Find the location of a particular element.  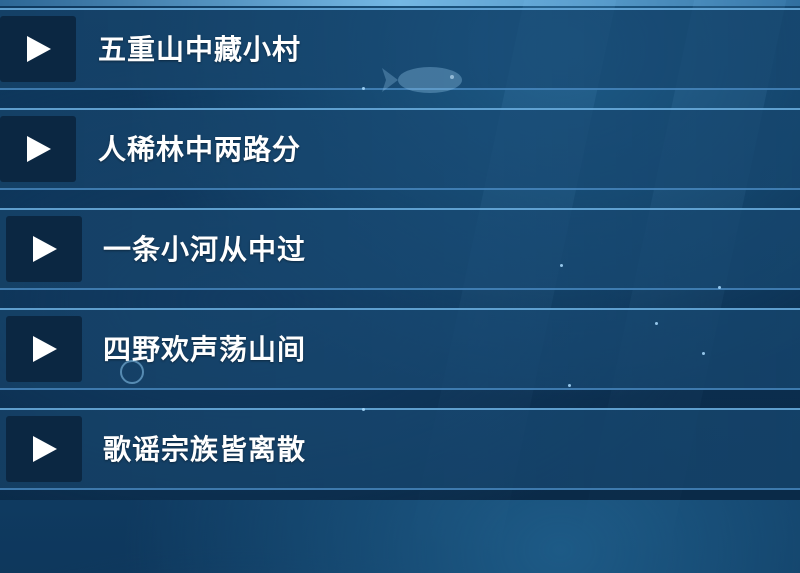

playlist-item: 四野欢声荡山间 is located at coordinates (400, 349).